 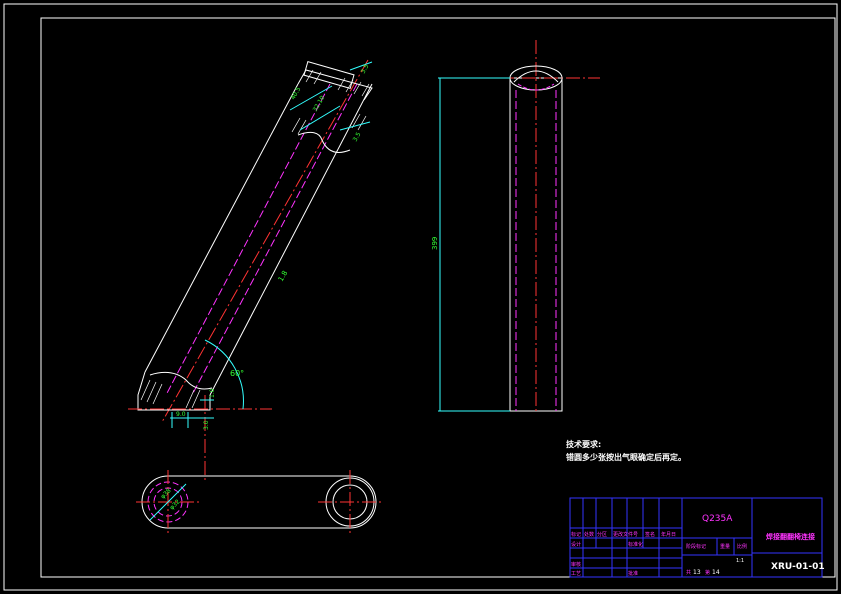 I want to click on material-label: Q235A, so click(x=717, y=519).